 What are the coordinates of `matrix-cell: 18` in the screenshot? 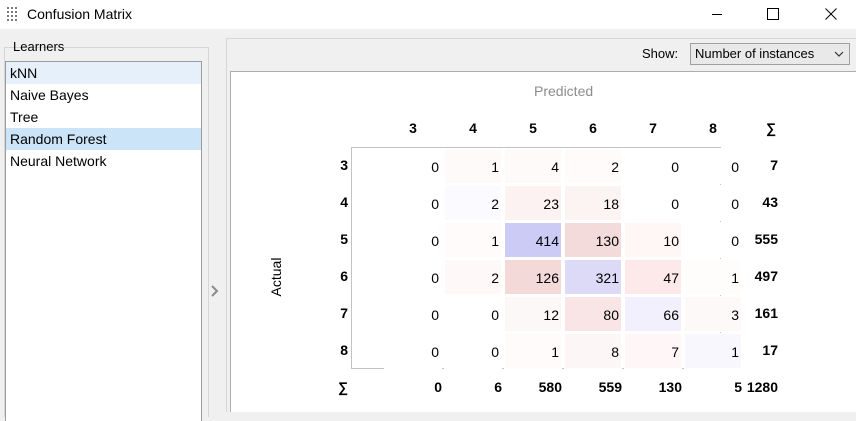 It's located at (593, 203).